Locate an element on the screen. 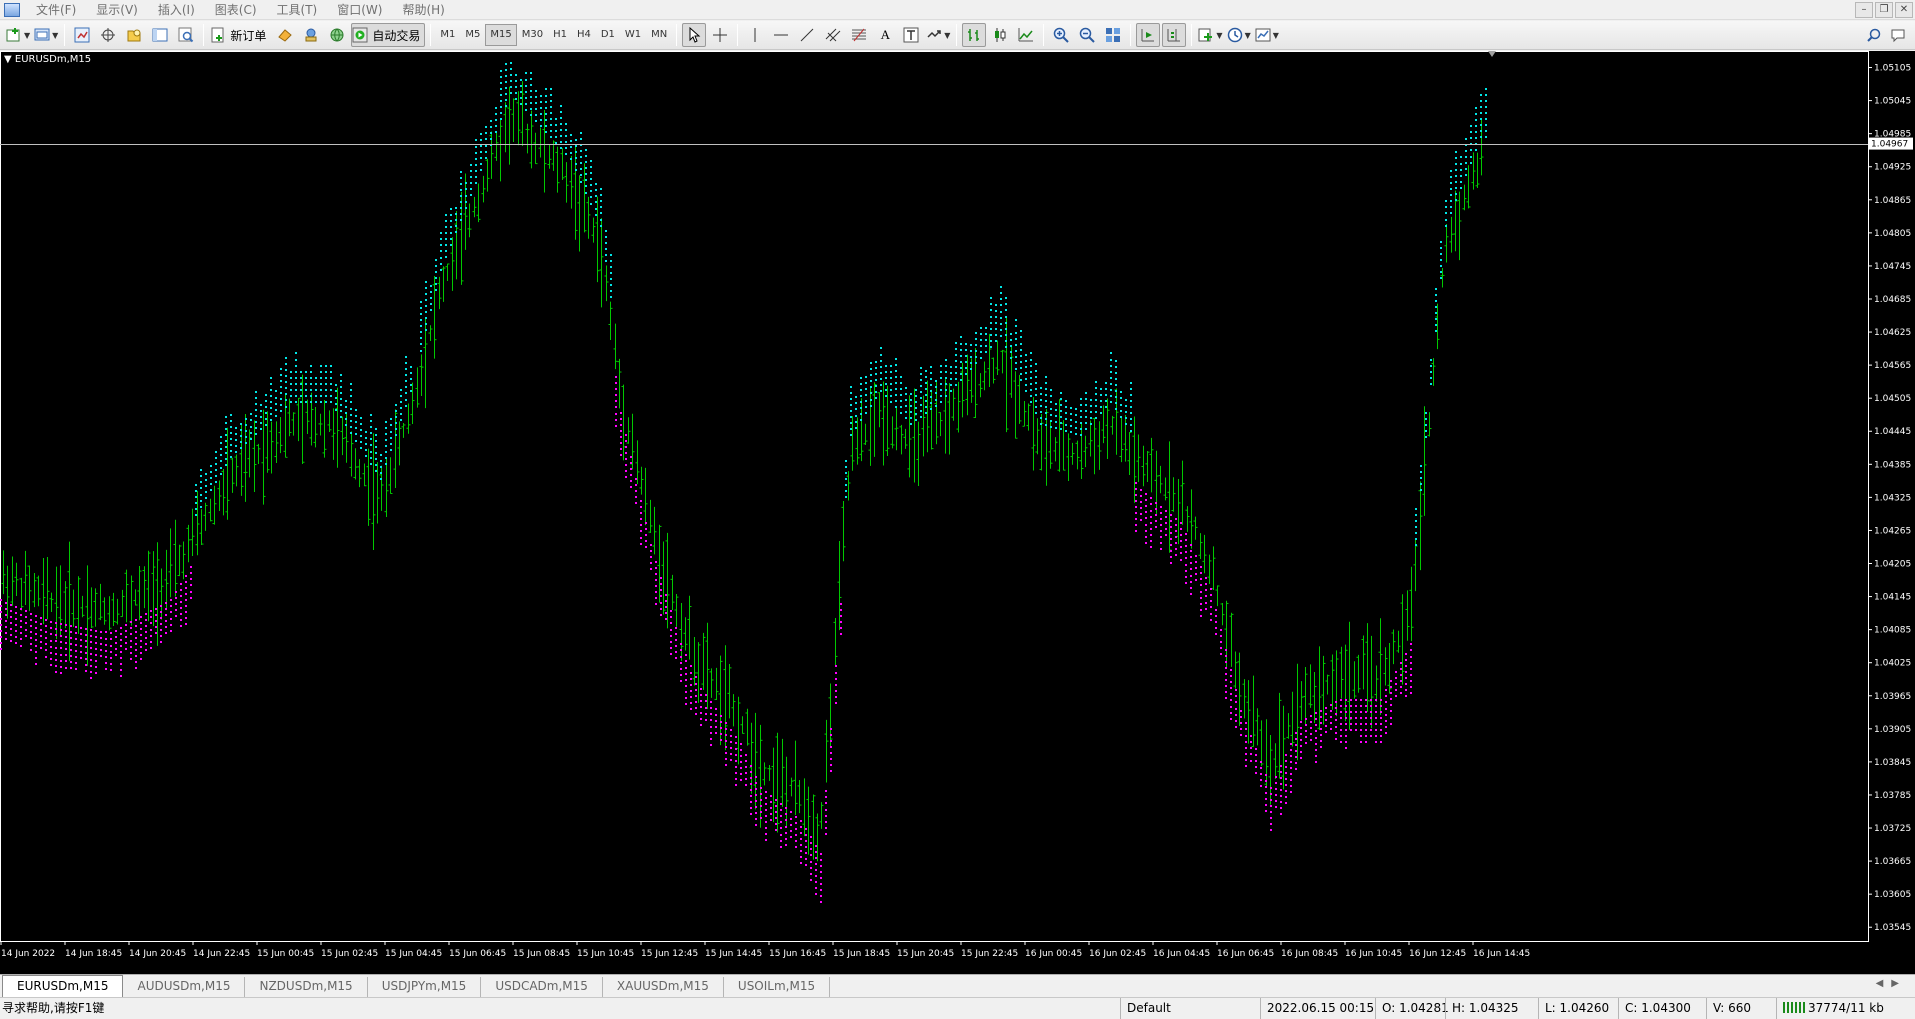 The image size is (1915, 1019). timeframe-m15: M15 is located at coordinates (501, 35).